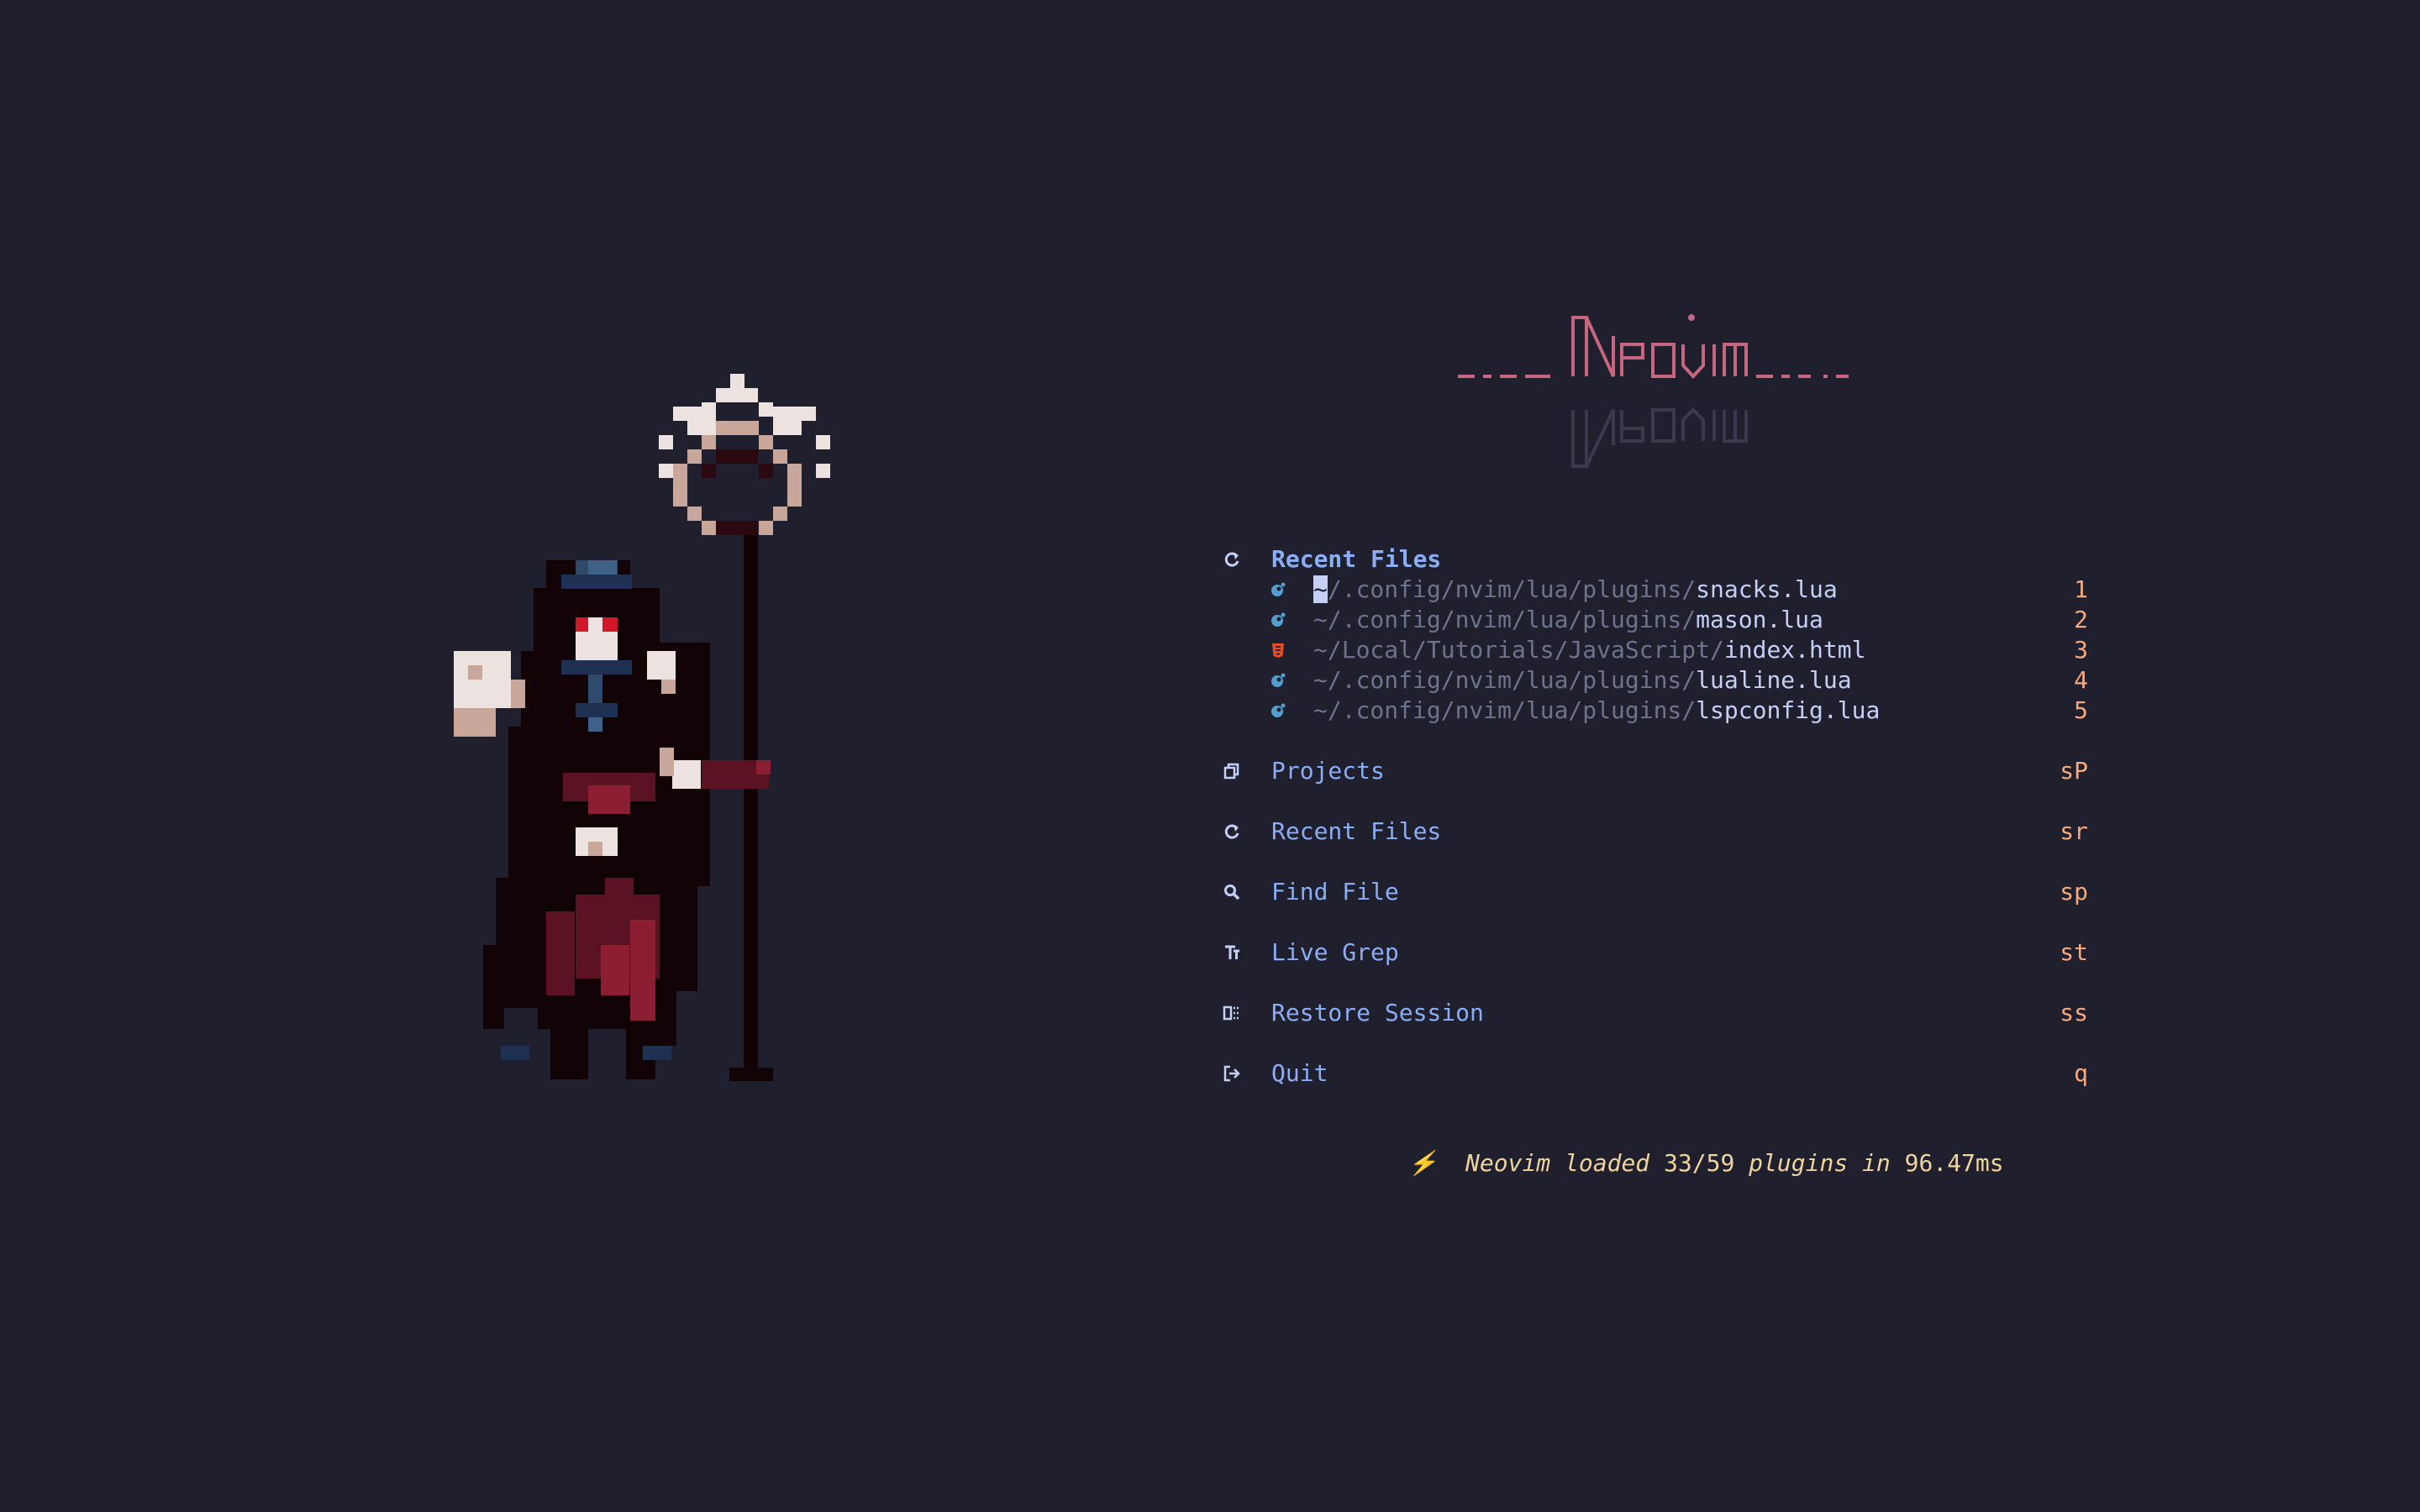  What do you see at coordinates (1328, 771) in the screenshot?
I see `action-label: Projects` at bounding box center [1328, 771].